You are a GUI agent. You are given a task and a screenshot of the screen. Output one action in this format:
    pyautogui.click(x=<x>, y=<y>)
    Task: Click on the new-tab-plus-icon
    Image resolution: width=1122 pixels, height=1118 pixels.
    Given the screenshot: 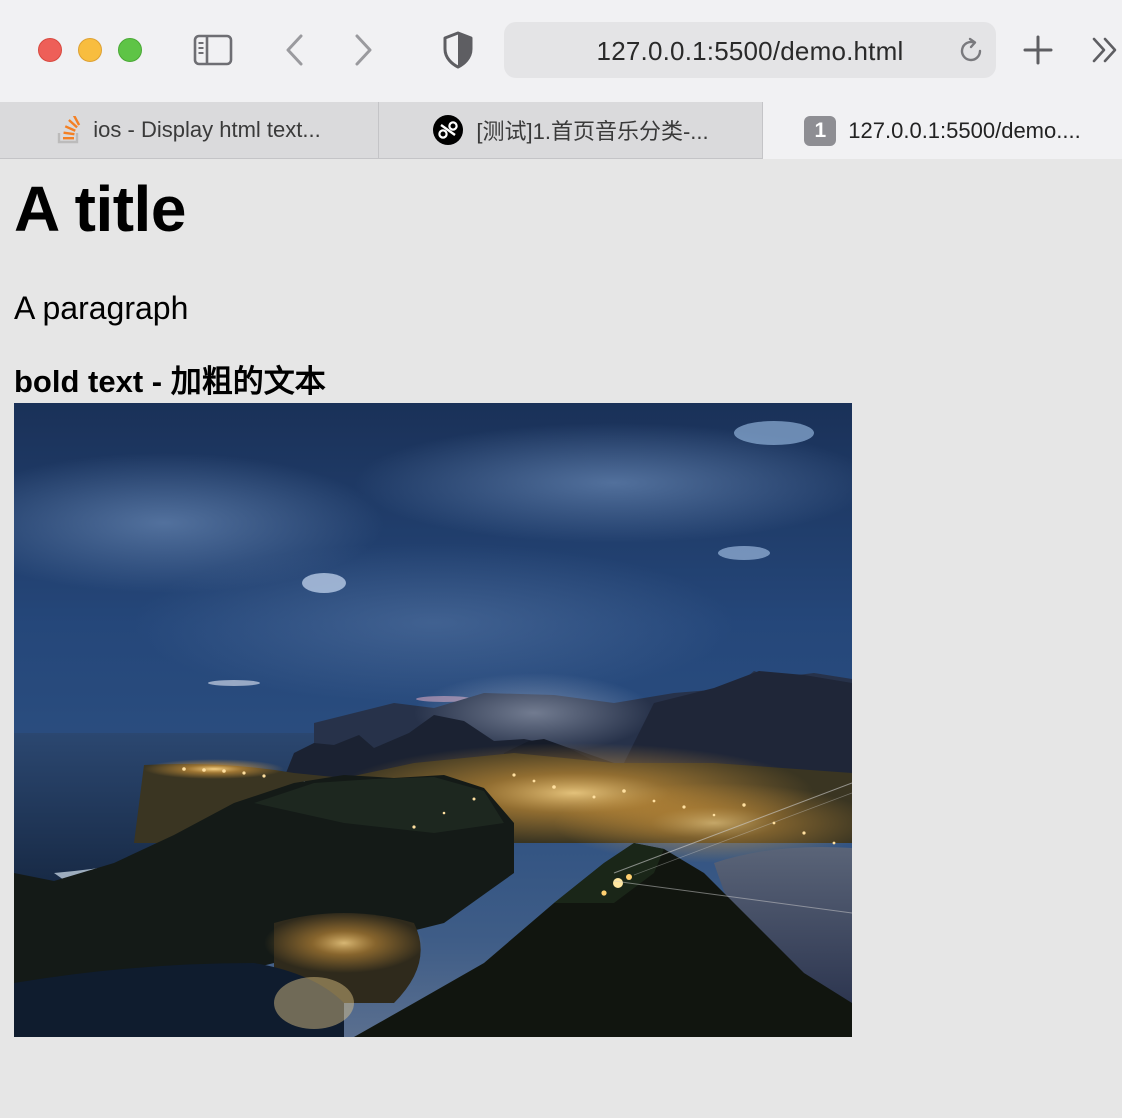 What is the action you would take?
    pyautogui.click(x=1038, y=50)
    